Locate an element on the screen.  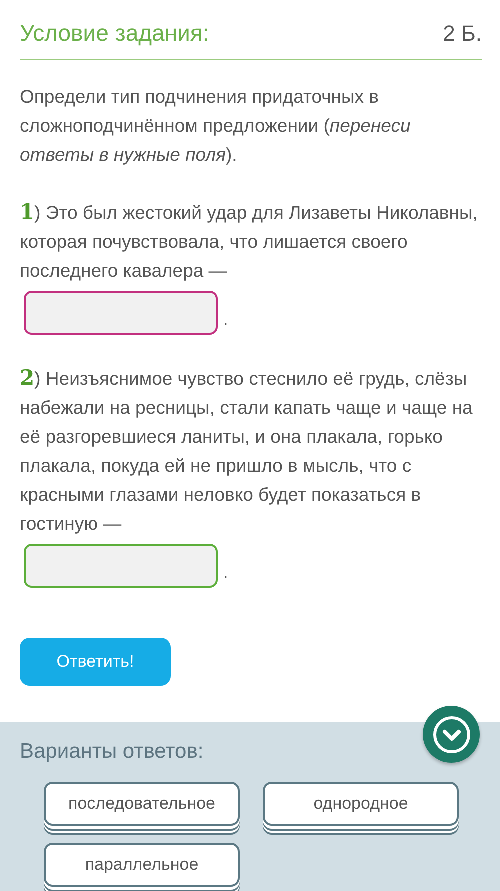
chevron-down-icon is located at coordinates (452, 734).